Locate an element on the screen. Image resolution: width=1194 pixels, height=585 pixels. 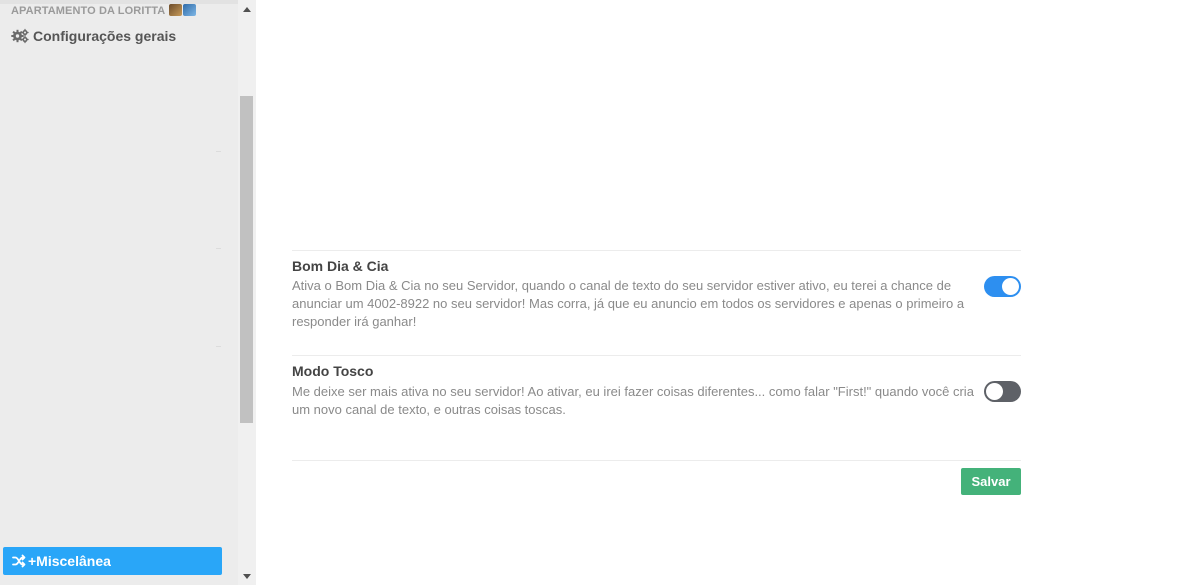
sidebar-scrollbar is located at coordinates (247, 292).